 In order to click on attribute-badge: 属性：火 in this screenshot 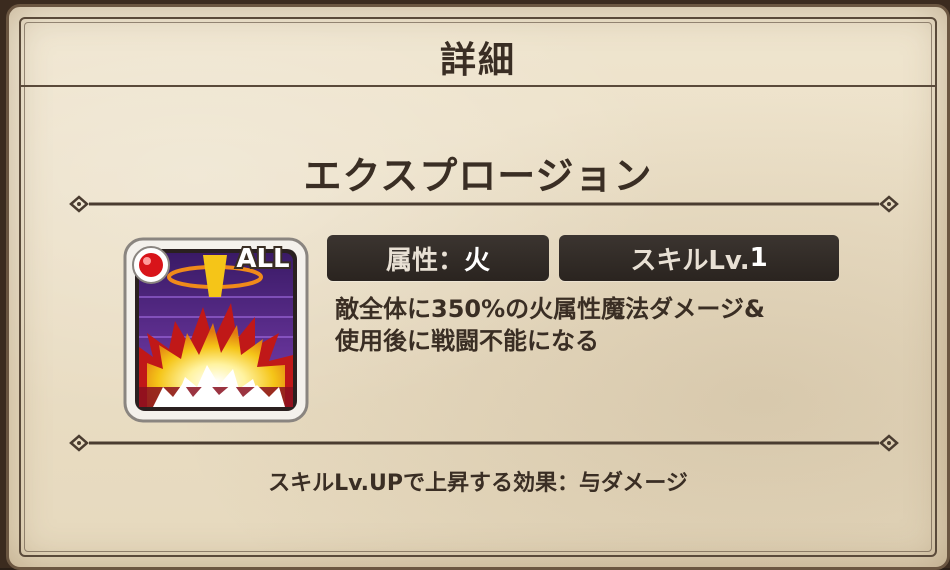, I will do `click(438, 258)`.